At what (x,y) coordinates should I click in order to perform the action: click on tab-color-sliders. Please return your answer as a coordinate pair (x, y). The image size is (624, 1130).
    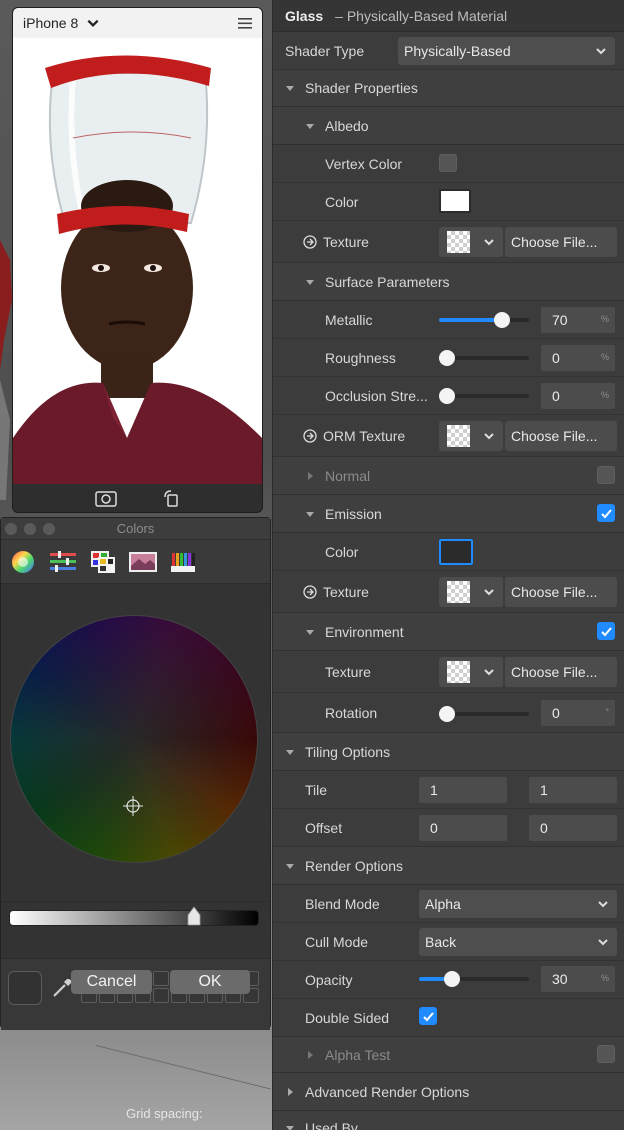
    Looking at the image, I should click on (63, 562).